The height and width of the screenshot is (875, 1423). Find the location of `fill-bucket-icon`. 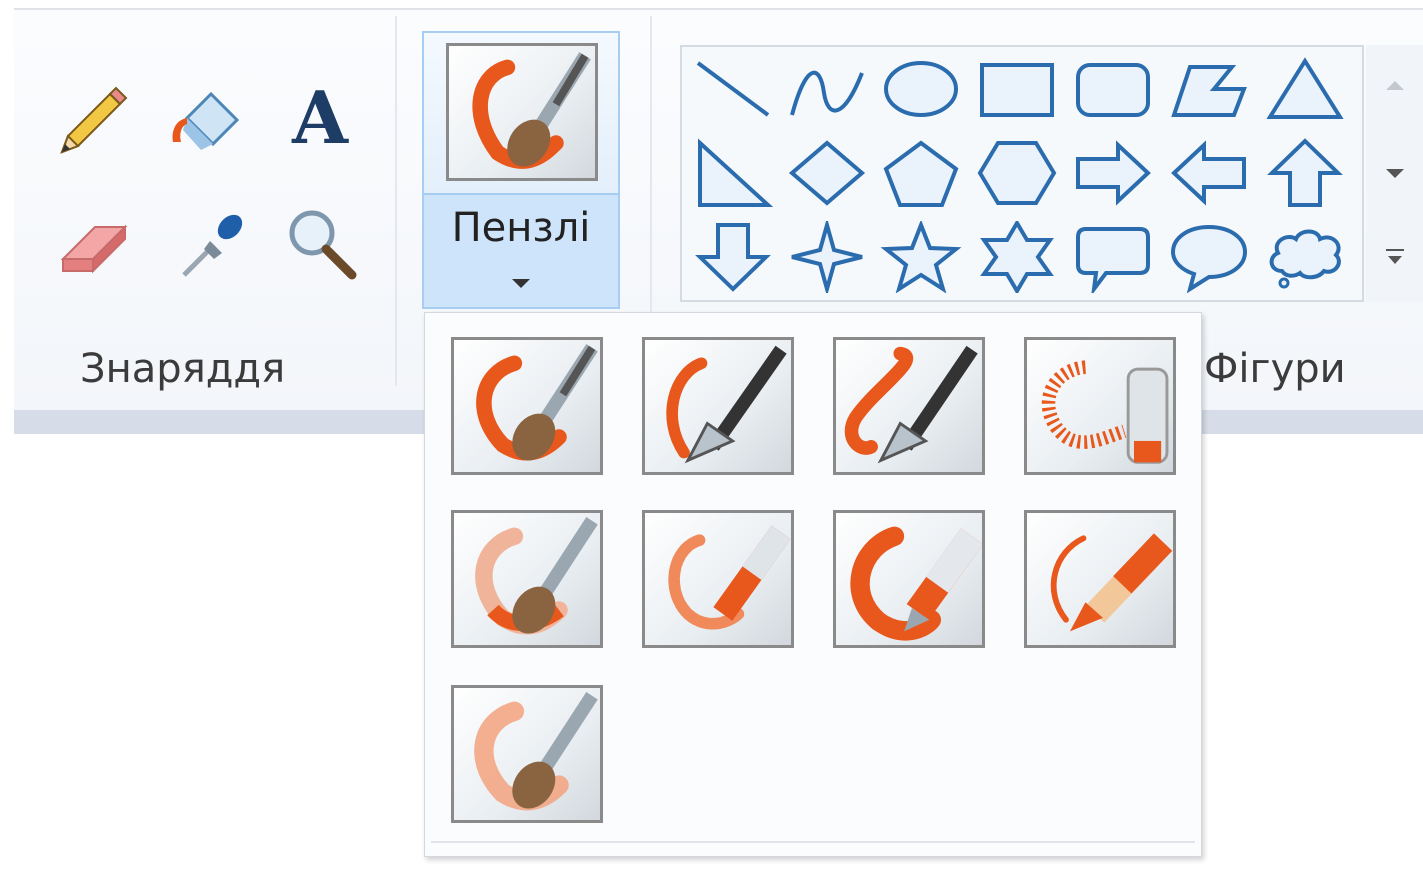

fill-bucket-icon is located at coordinates (205, 120).